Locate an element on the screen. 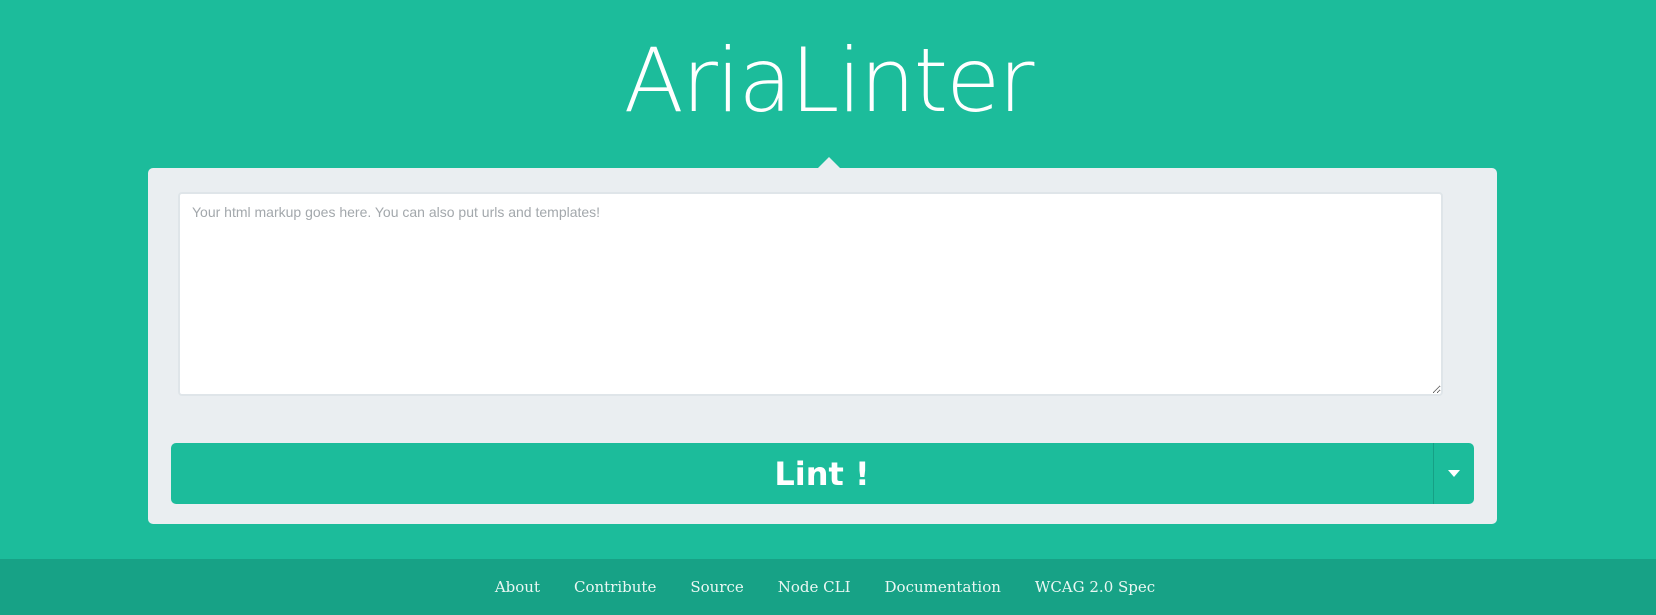 Image resolution: width=1656 pixels, height=615 pixels. lint-options-toggle is located at coordinates (1453, 473).